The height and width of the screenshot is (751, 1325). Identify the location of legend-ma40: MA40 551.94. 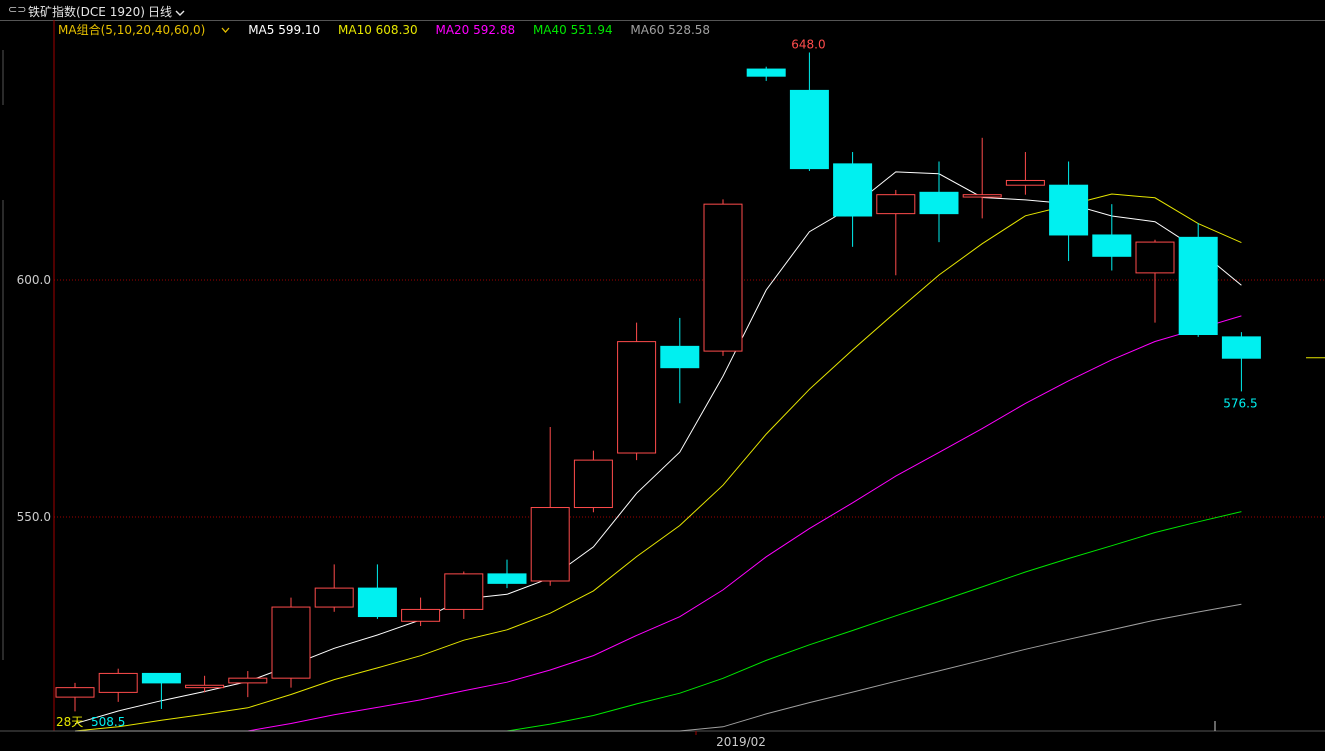
(572, 30).